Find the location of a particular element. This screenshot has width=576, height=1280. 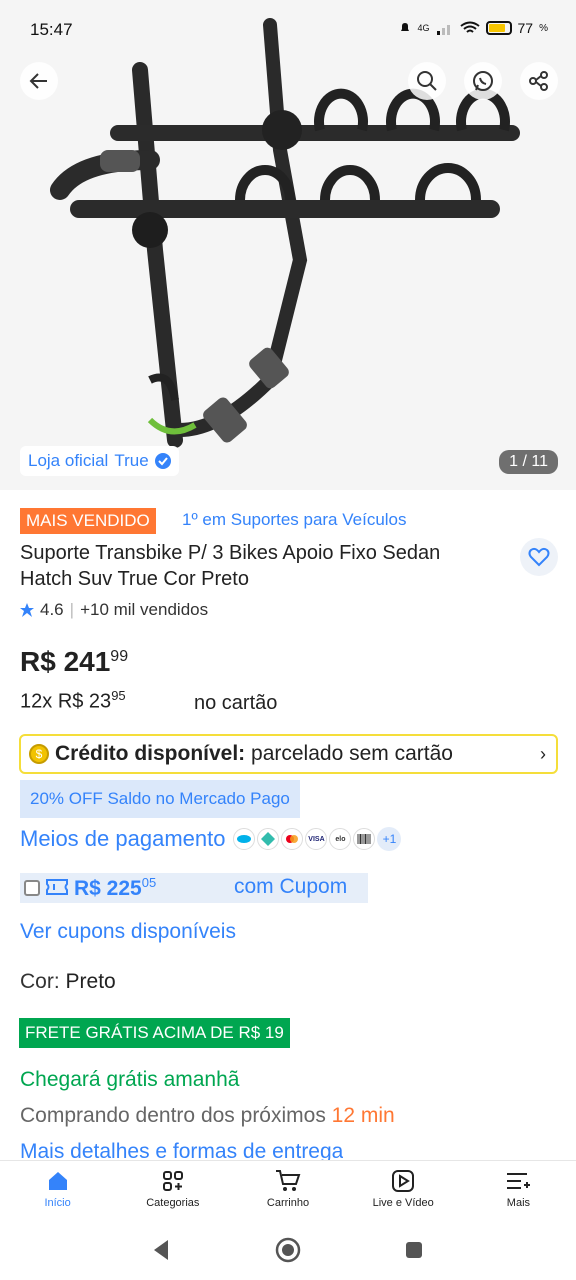

coupon-price-cents: 05 is located at coordinates (149, 882).